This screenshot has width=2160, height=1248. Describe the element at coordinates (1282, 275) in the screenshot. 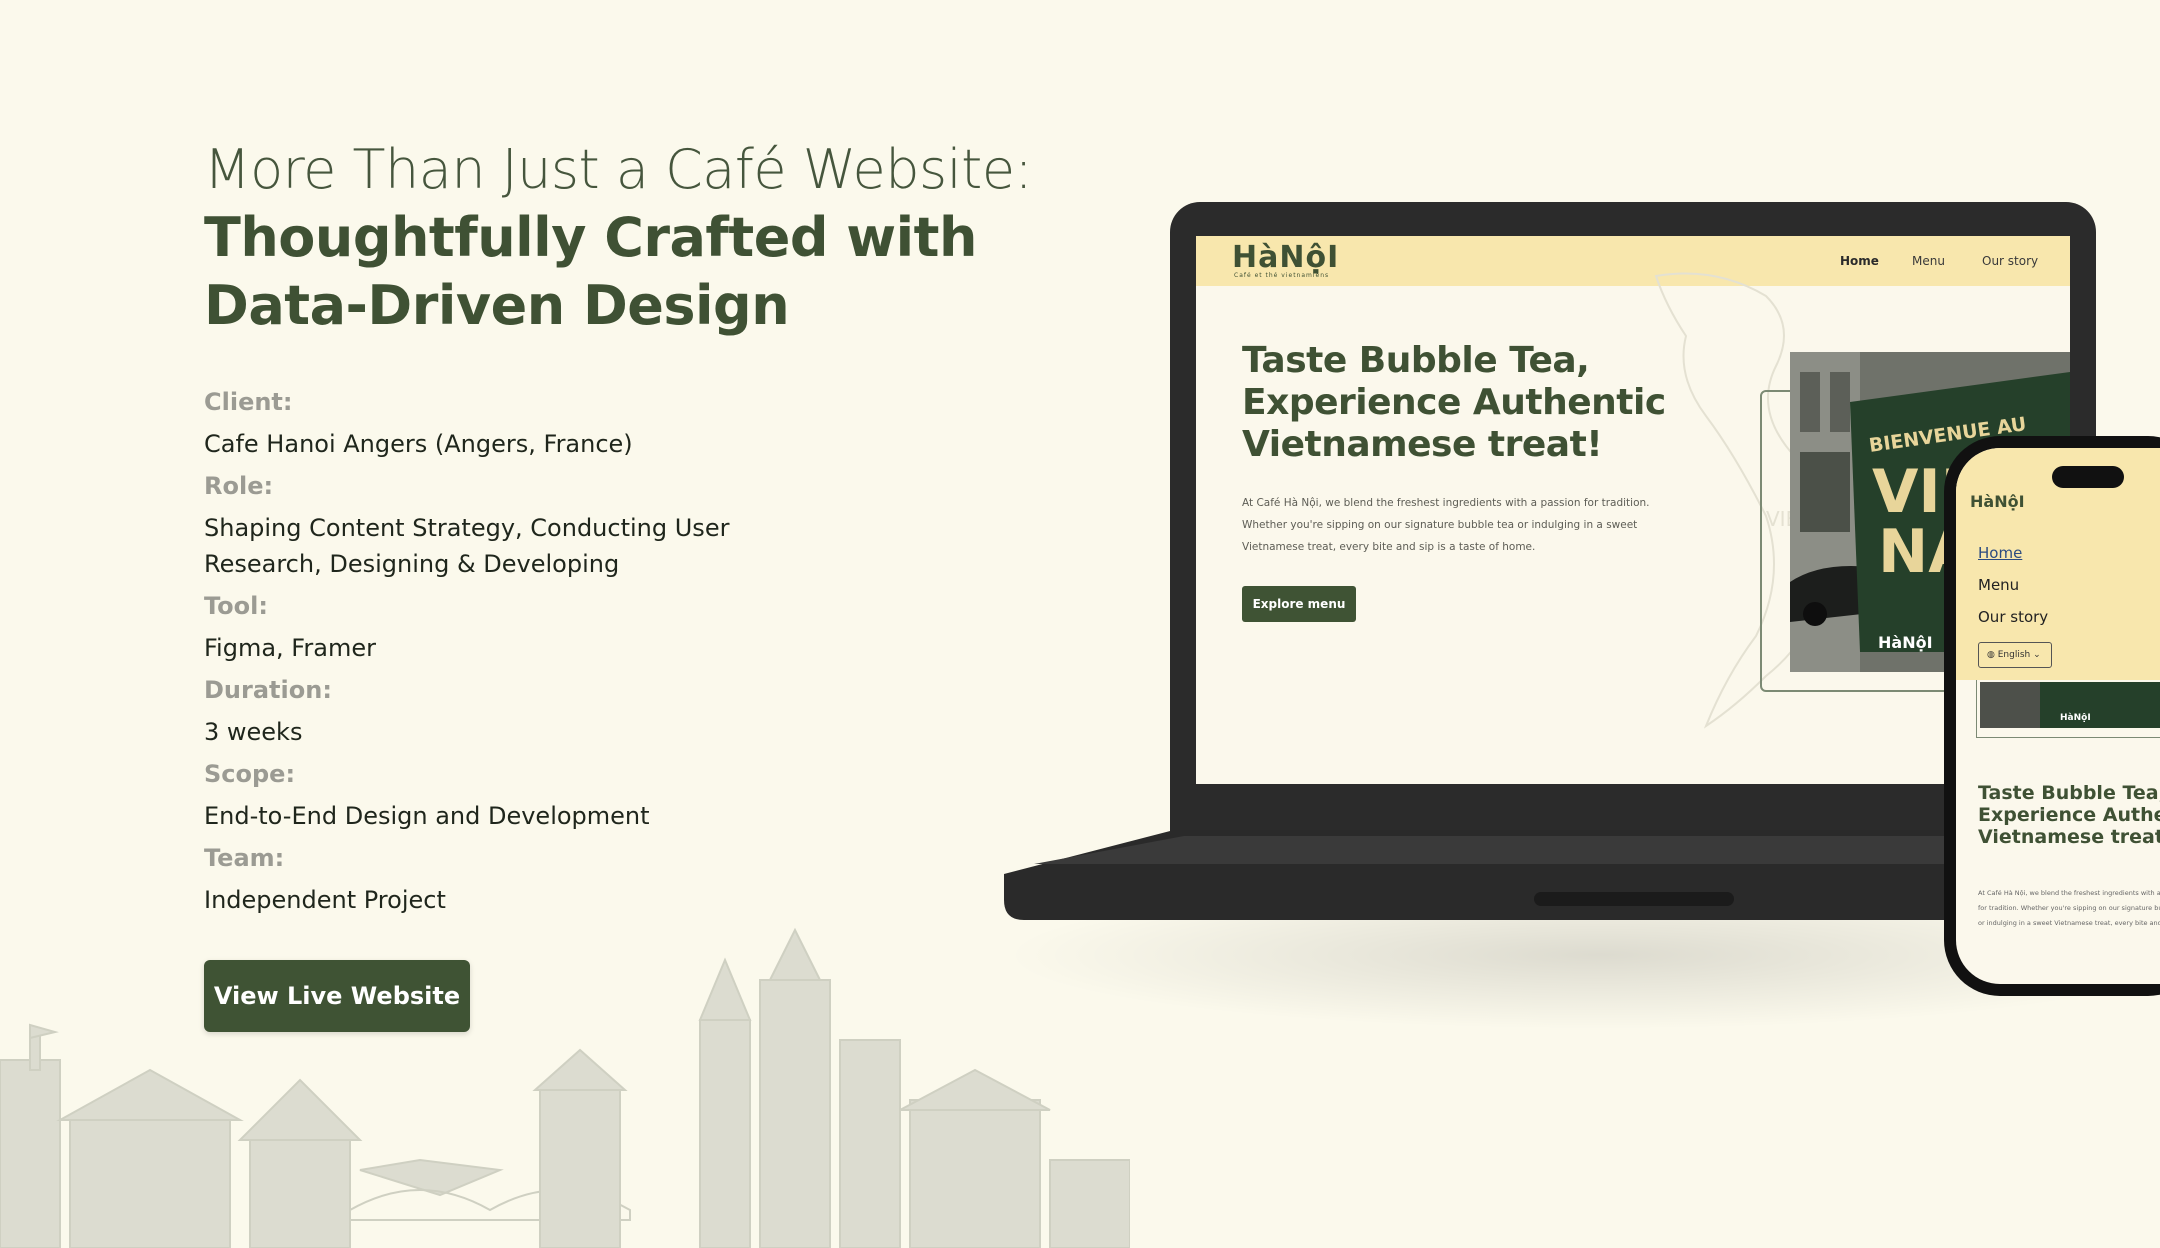

I see `site-logo-tagline: Café et thé vietnamiens` at that location.